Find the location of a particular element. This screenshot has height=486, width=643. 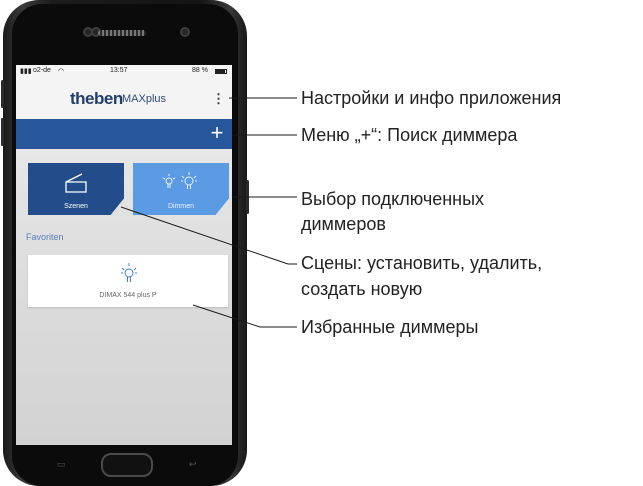

callout-select-dimmers-2: диммеров is located at coordinates (343, 224).